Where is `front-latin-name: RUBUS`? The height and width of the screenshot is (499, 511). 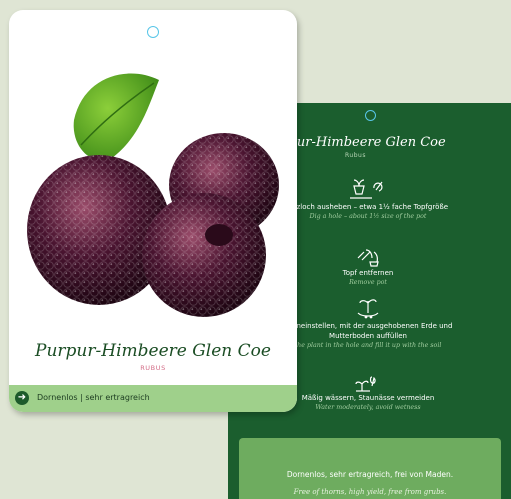
front-latin-name: RUBUS is located at coordinates (153, 368).